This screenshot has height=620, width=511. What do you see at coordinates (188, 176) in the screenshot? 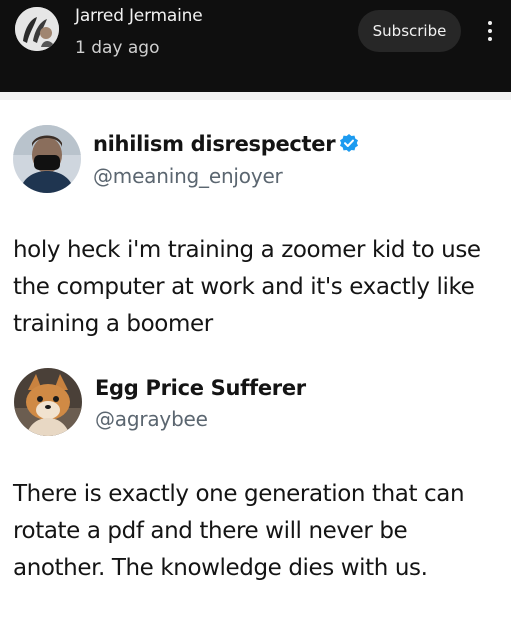
I see `tweet-author-handle: @meaning_enjoyer` at bounding box center [188, 176].